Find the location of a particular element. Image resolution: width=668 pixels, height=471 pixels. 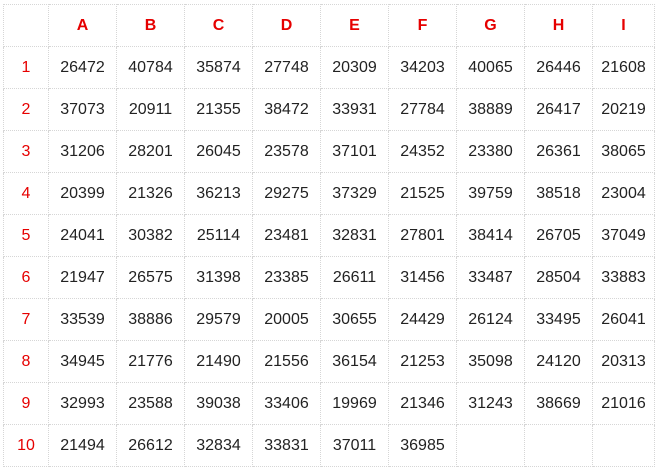

grid-cell: 26612 is located at coordinates (150, 445).